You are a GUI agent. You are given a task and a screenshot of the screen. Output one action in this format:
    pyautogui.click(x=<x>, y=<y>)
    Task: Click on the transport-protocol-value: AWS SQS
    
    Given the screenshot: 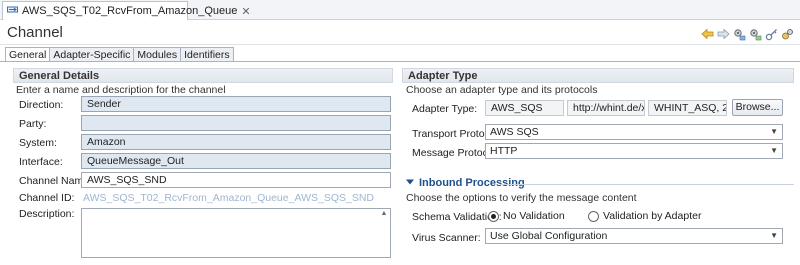 What is the action you would take?
    pyautogui.click(x=514, y=132)
    